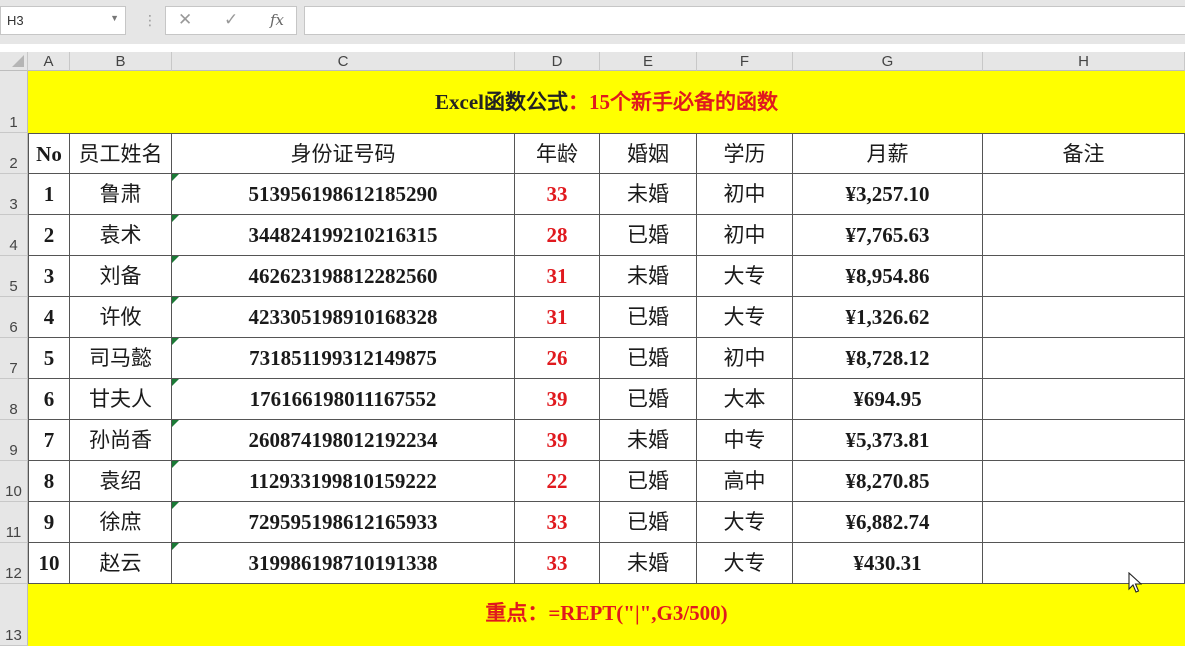  I want to click on cell-name: 孙尚香, so click(121, 440).